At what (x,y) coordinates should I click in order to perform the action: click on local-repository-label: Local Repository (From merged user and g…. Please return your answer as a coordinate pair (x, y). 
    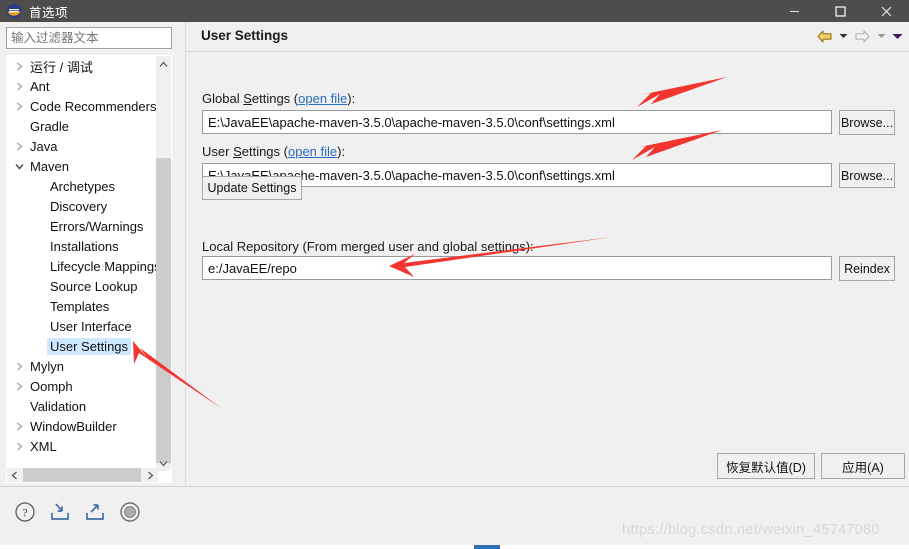
    Looking at the image, I should click on (368, 246).